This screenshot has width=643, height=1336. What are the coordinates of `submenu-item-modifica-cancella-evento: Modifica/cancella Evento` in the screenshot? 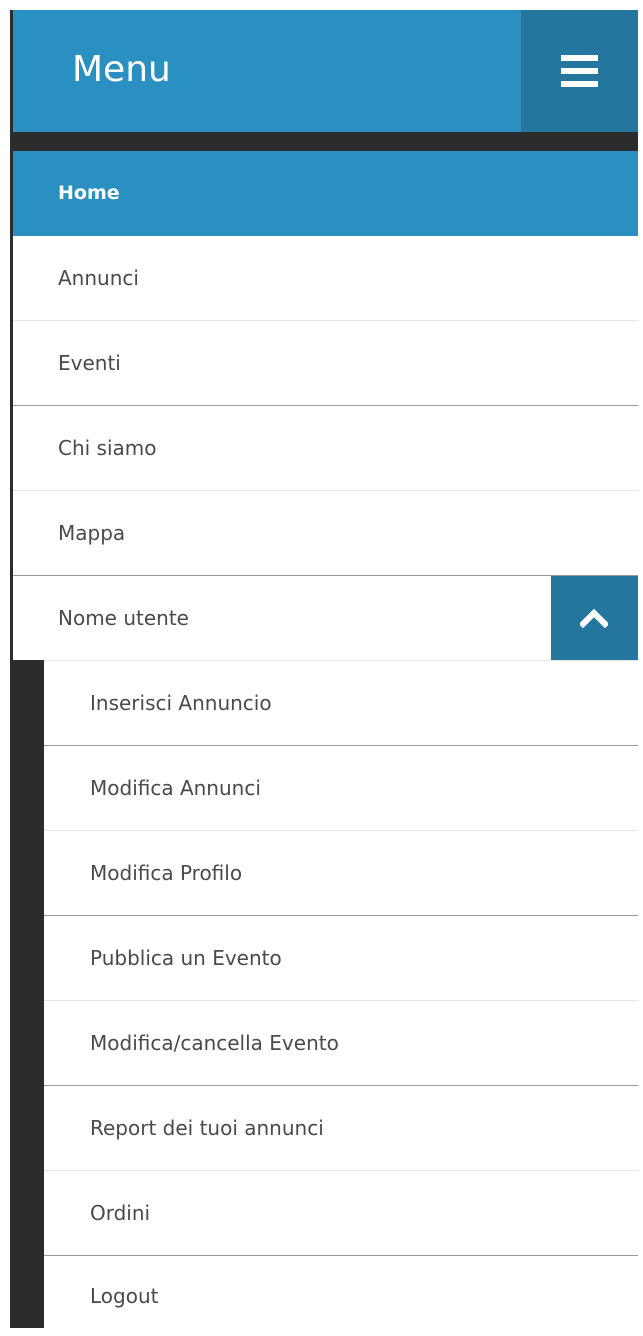 It's located at (341, 1043).